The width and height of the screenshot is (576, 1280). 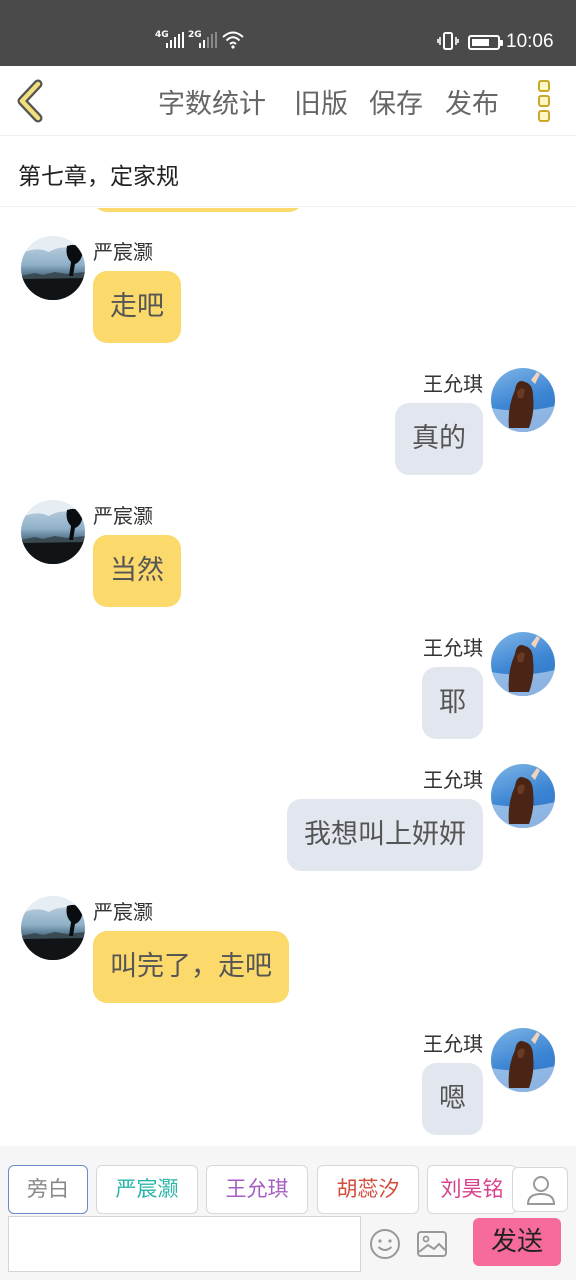 I want to click on message-bubble: 耶, so click(x=452, y=703).